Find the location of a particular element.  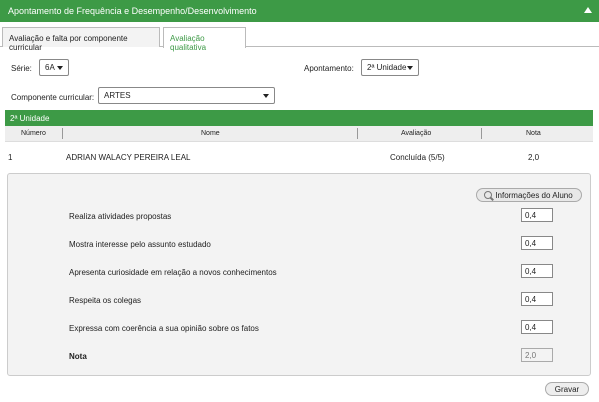

student-info-button: Informações do Aluno is located at coordinates (529, 195).